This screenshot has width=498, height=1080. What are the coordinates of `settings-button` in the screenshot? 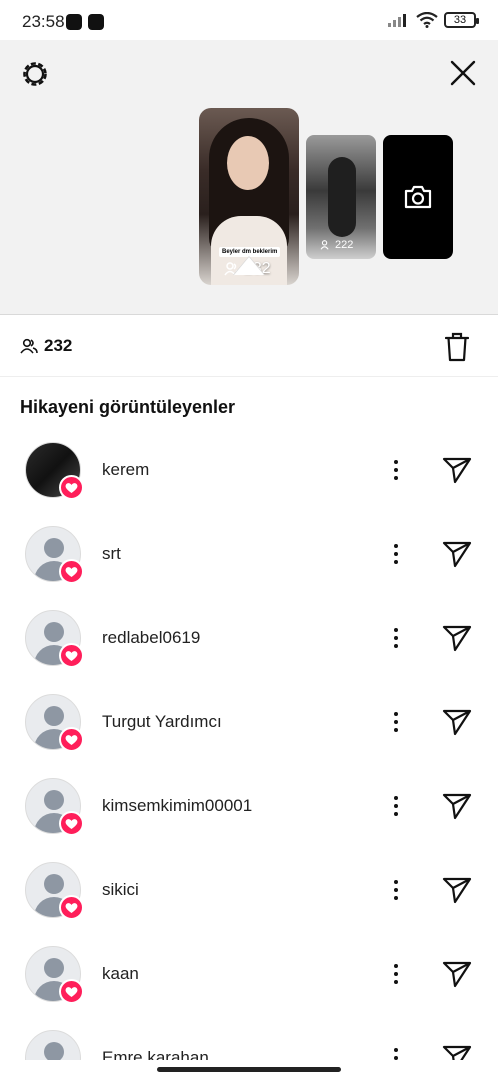 It's located at (35, 74).